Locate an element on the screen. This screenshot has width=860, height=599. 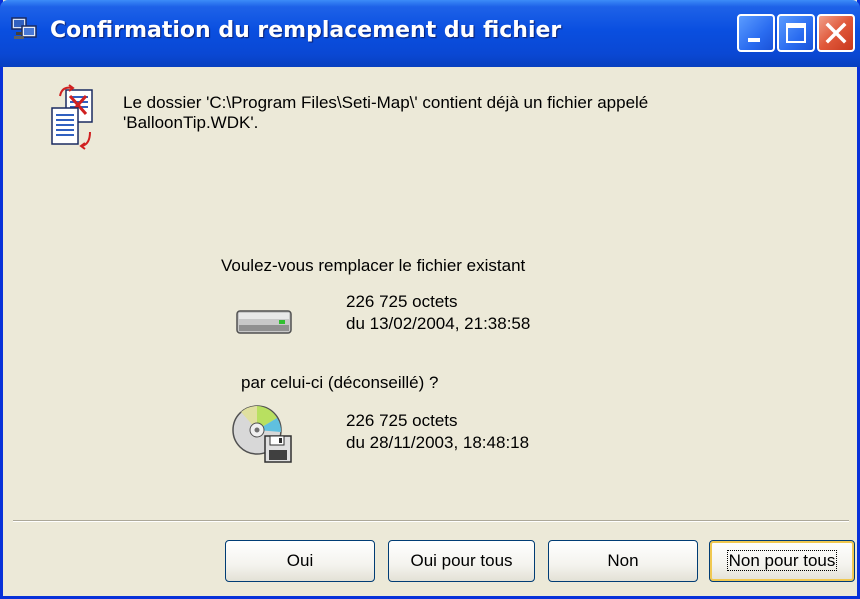
maximize-button is located at coordinates (796, 33).